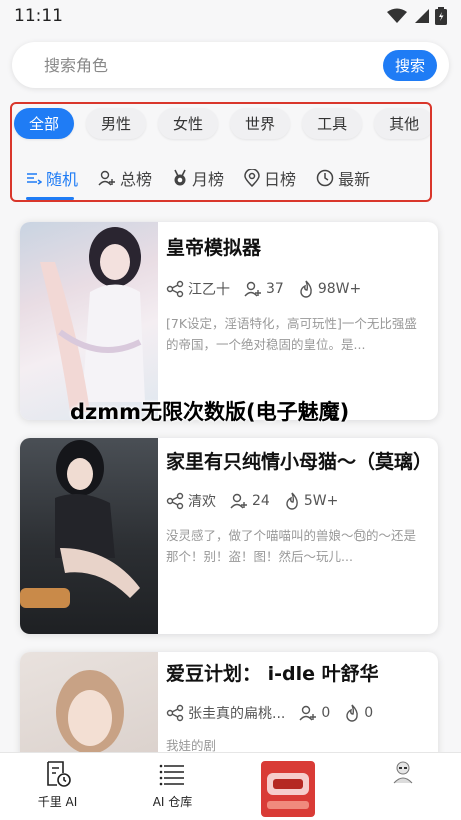 The width and height of the screenshot is (461, 820). What do you see at coordinates (34, 179) in the screenshot?
I see `shuffle-list-icon` at bounding box center [34, 179].